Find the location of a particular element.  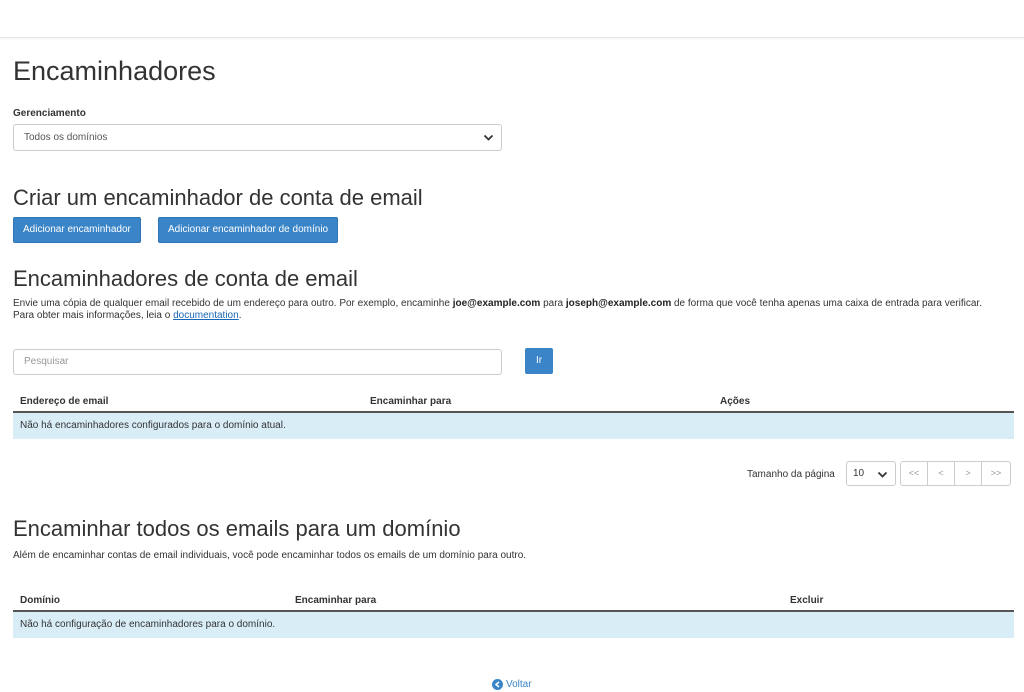

add-forwarder-button: Adicionar encaminhador is located at coordinates (77, 230).